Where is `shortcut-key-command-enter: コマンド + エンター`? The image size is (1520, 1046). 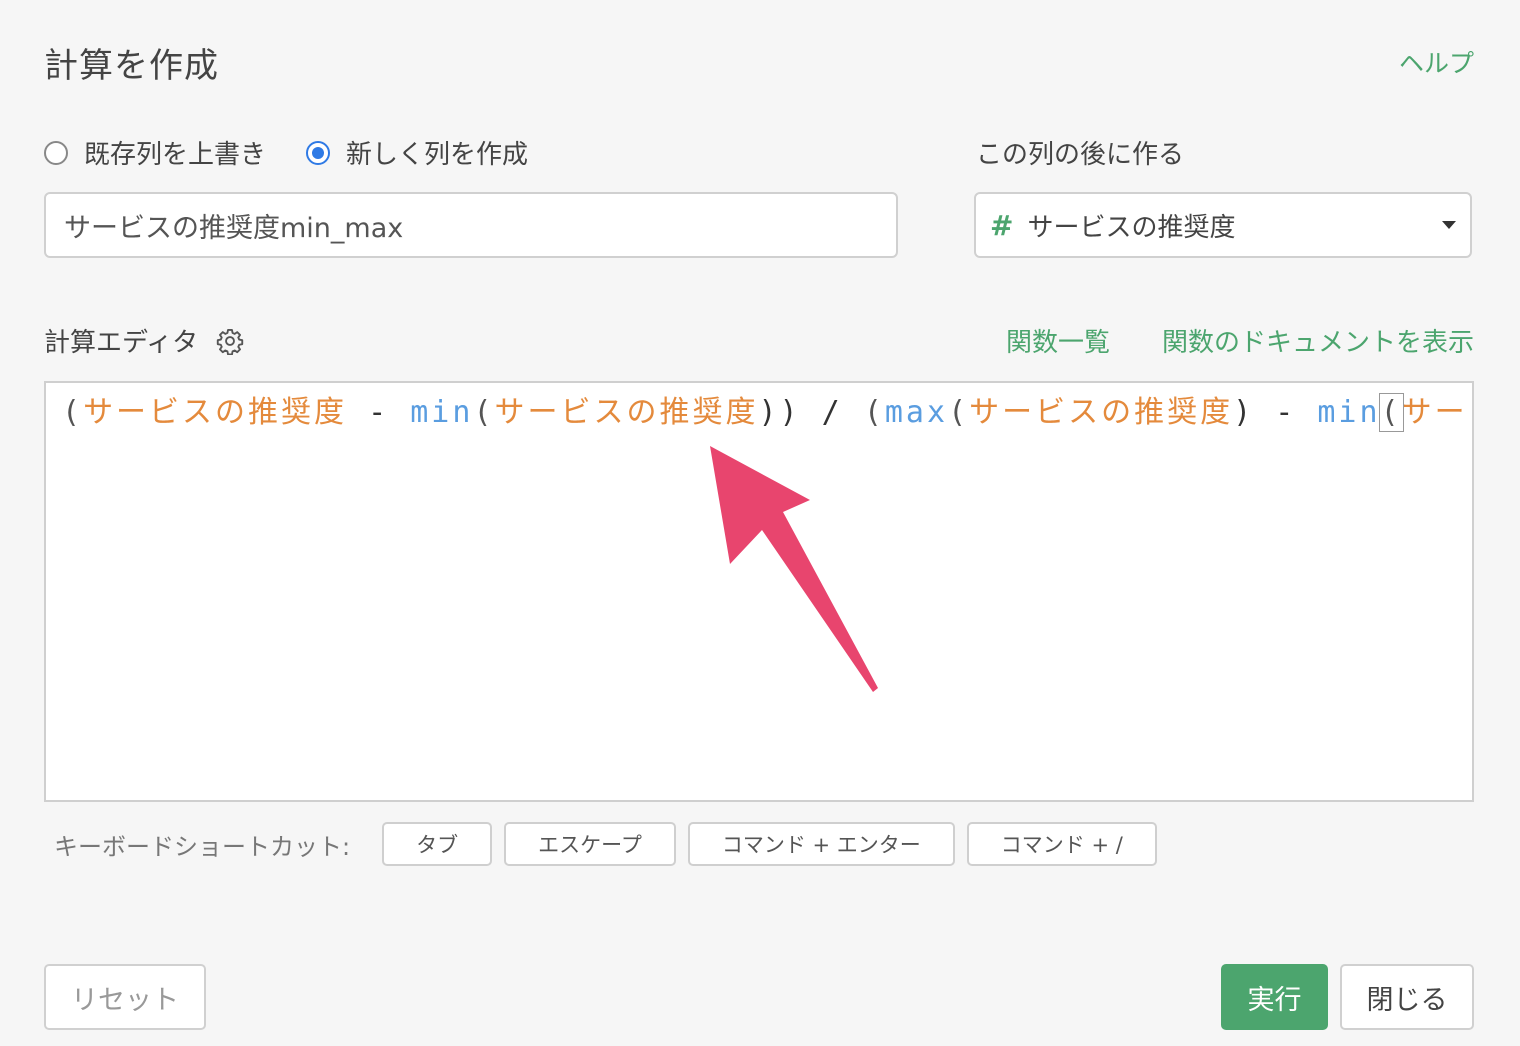
shortcut-key-command-enter: コマンド + エンター is located at coordinates (821, 844).